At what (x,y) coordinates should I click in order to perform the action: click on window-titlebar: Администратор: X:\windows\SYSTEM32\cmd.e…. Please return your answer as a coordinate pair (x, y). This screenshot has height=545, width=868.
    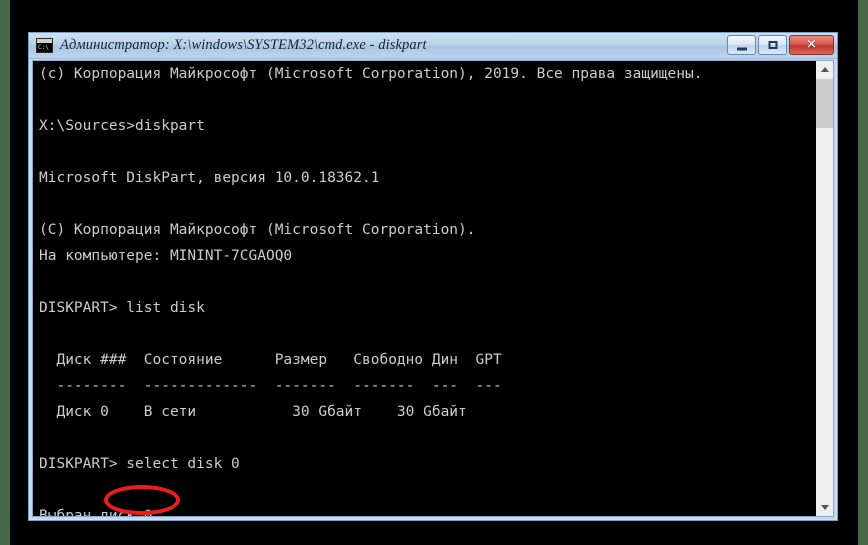
    Looking at the image, I should click on (433, 46).